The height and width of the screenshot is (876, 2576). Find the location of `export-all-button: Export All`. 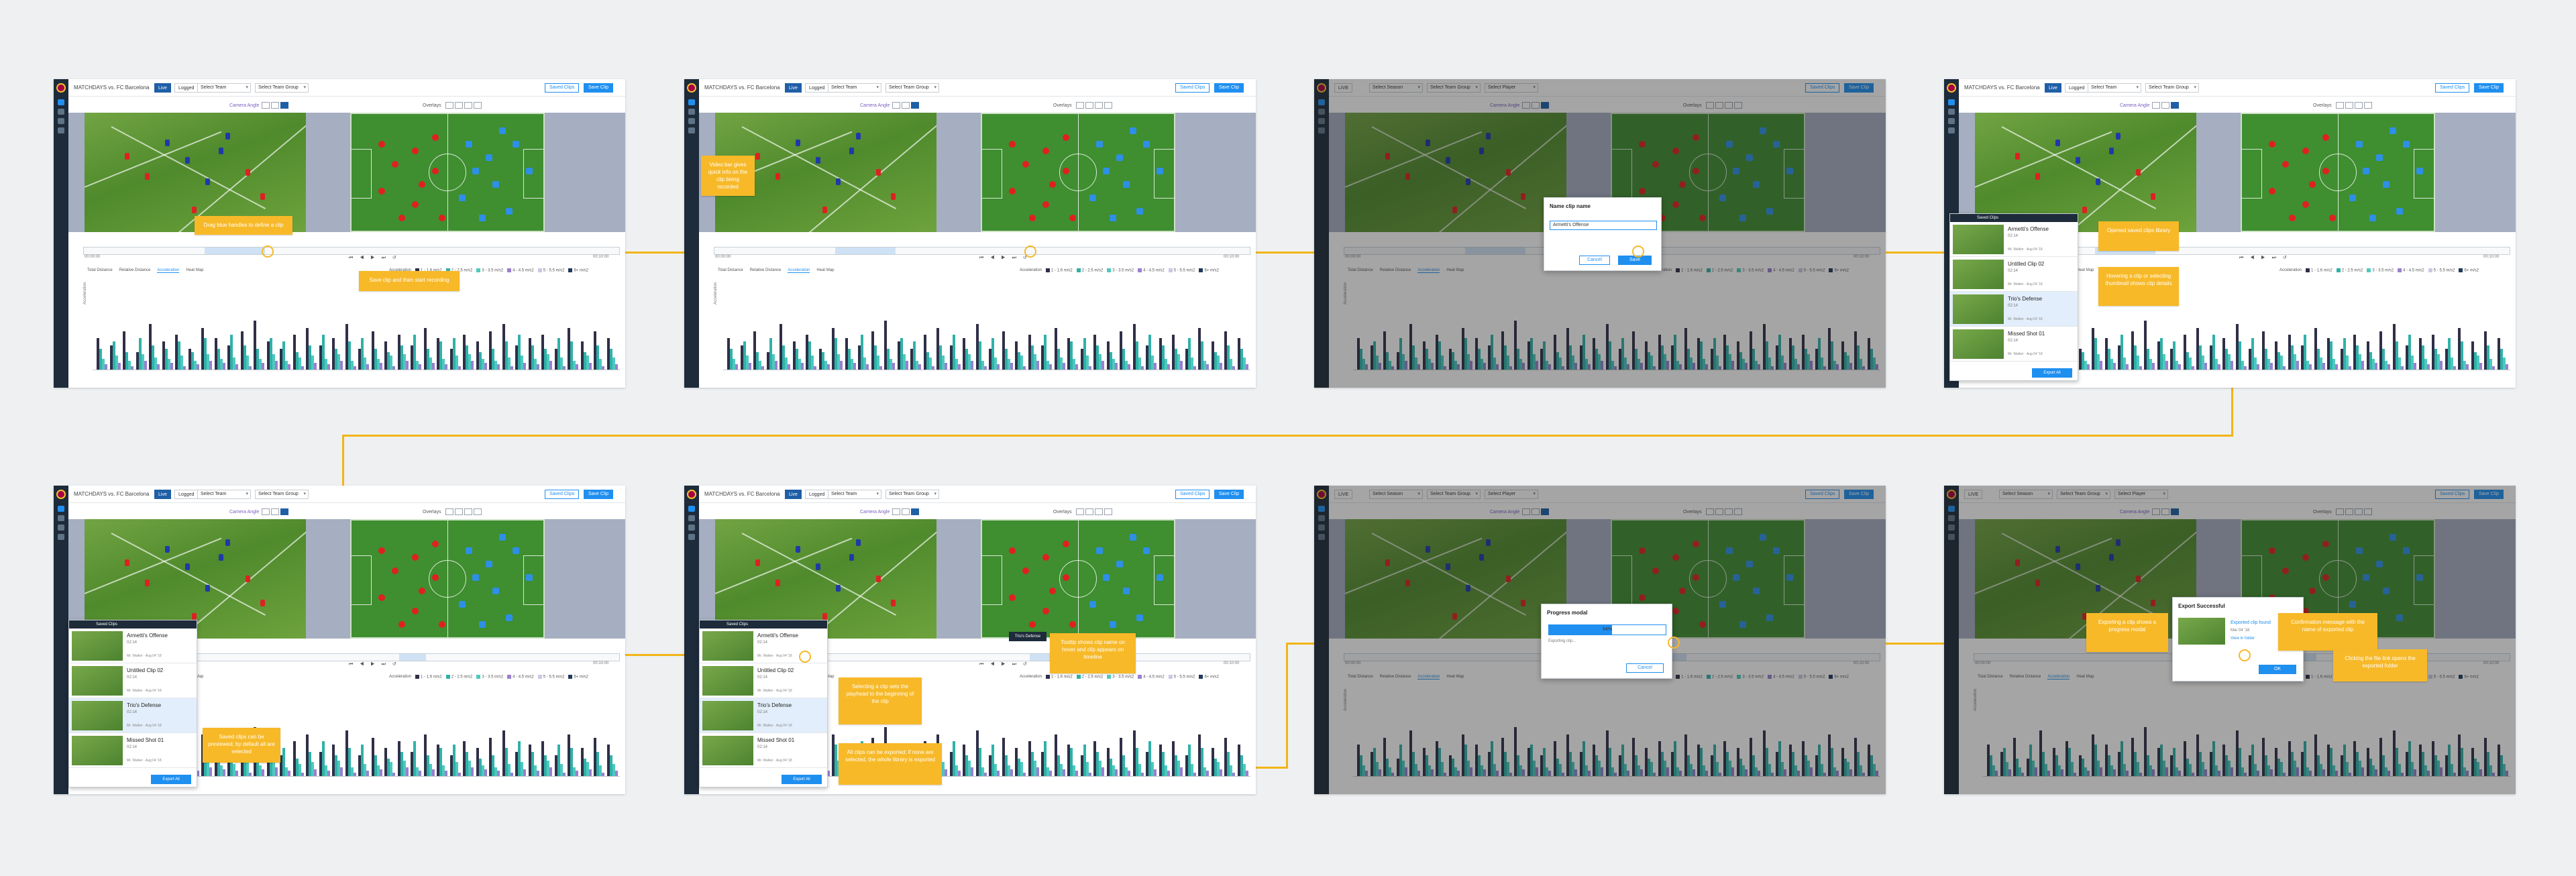

export-all-button: Export All is located at coordinates (171, 779).